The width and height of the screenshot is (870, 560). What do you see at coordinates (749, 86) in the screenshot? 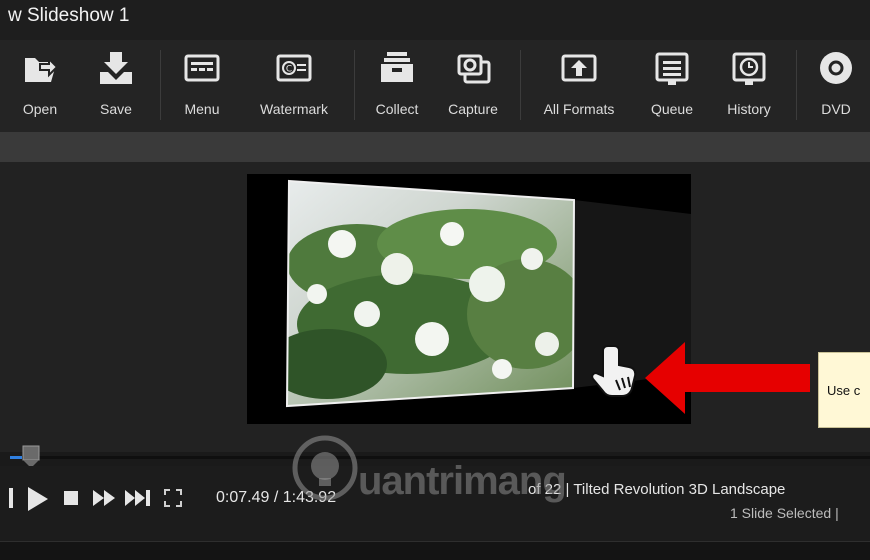
I see `history-button: History` at bounding box center [749, 86].